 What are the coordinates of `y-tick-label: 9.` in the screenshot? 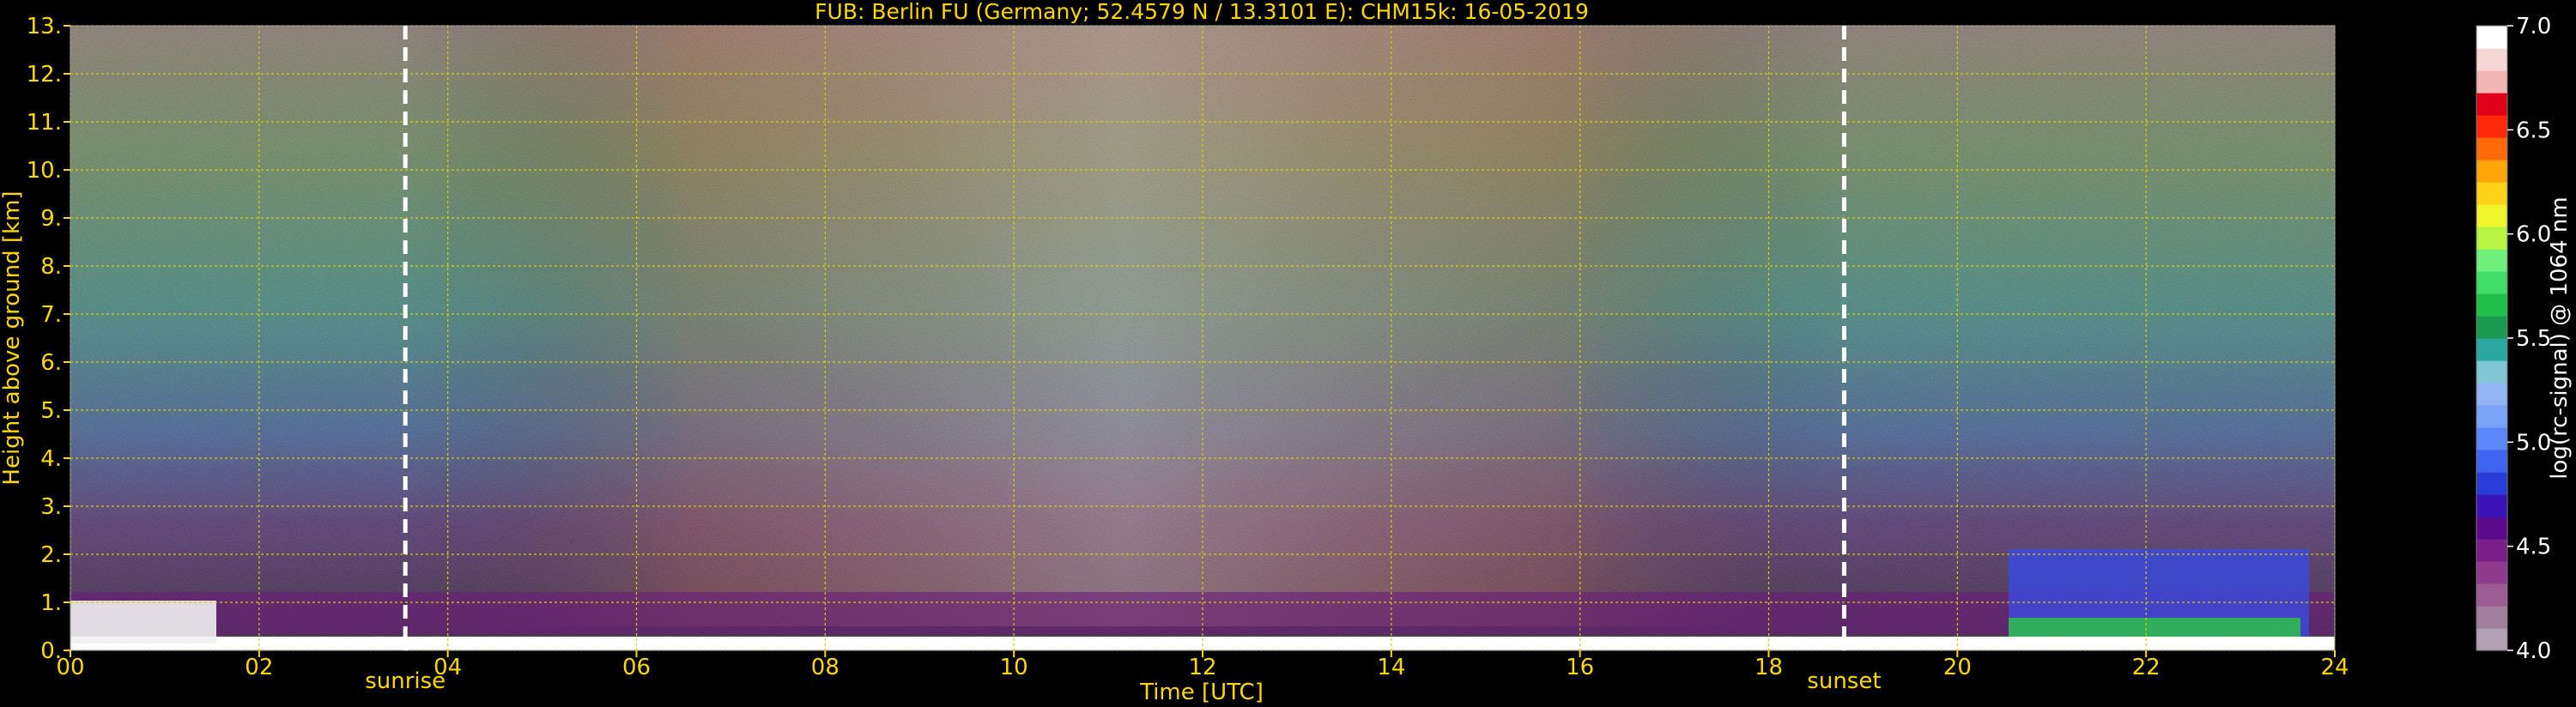 It's located at (51, 219).